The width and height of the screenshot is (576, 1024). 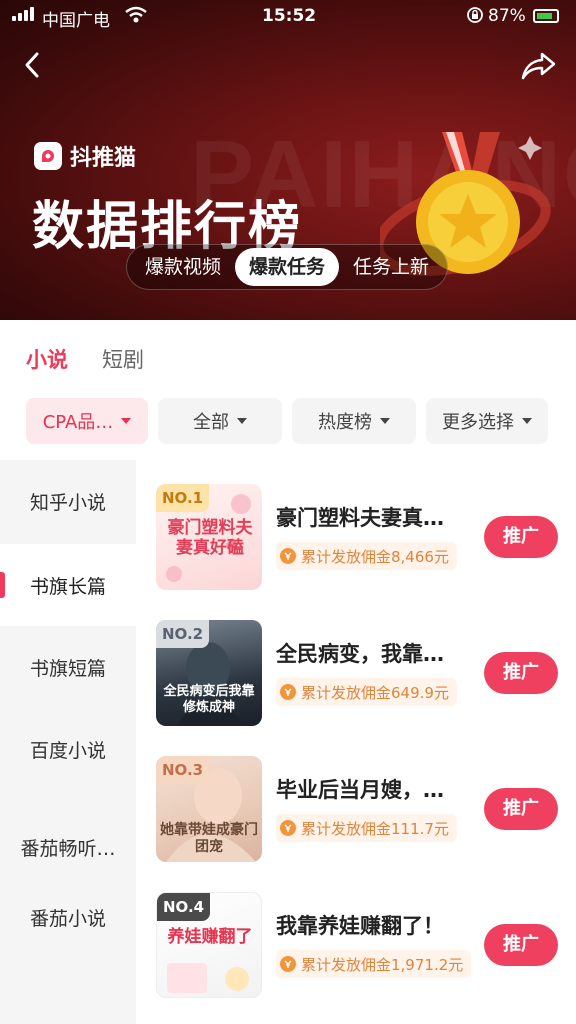 I want to click on book-cover: NO.3 她靠带娃成豪门团宠, so click(x=209, y=809).